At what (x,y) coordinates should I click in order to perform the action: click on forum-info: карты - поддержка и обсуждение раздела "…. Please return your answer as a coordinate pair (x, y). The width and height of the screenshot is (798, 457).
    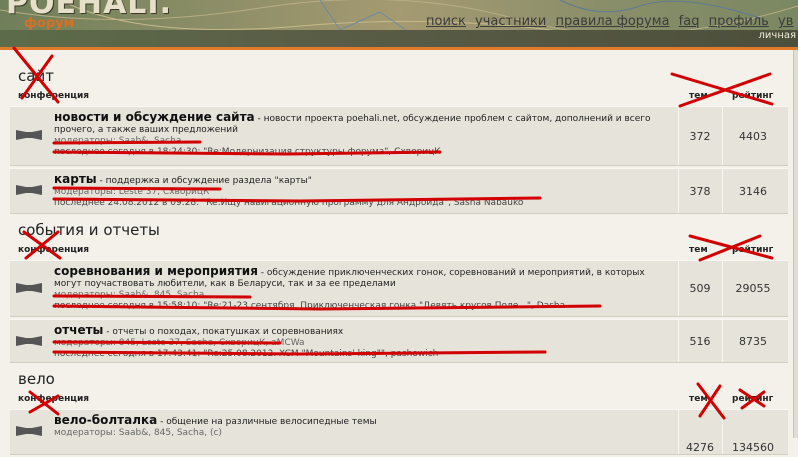
    Looking at the image, I should click on (364, 190).